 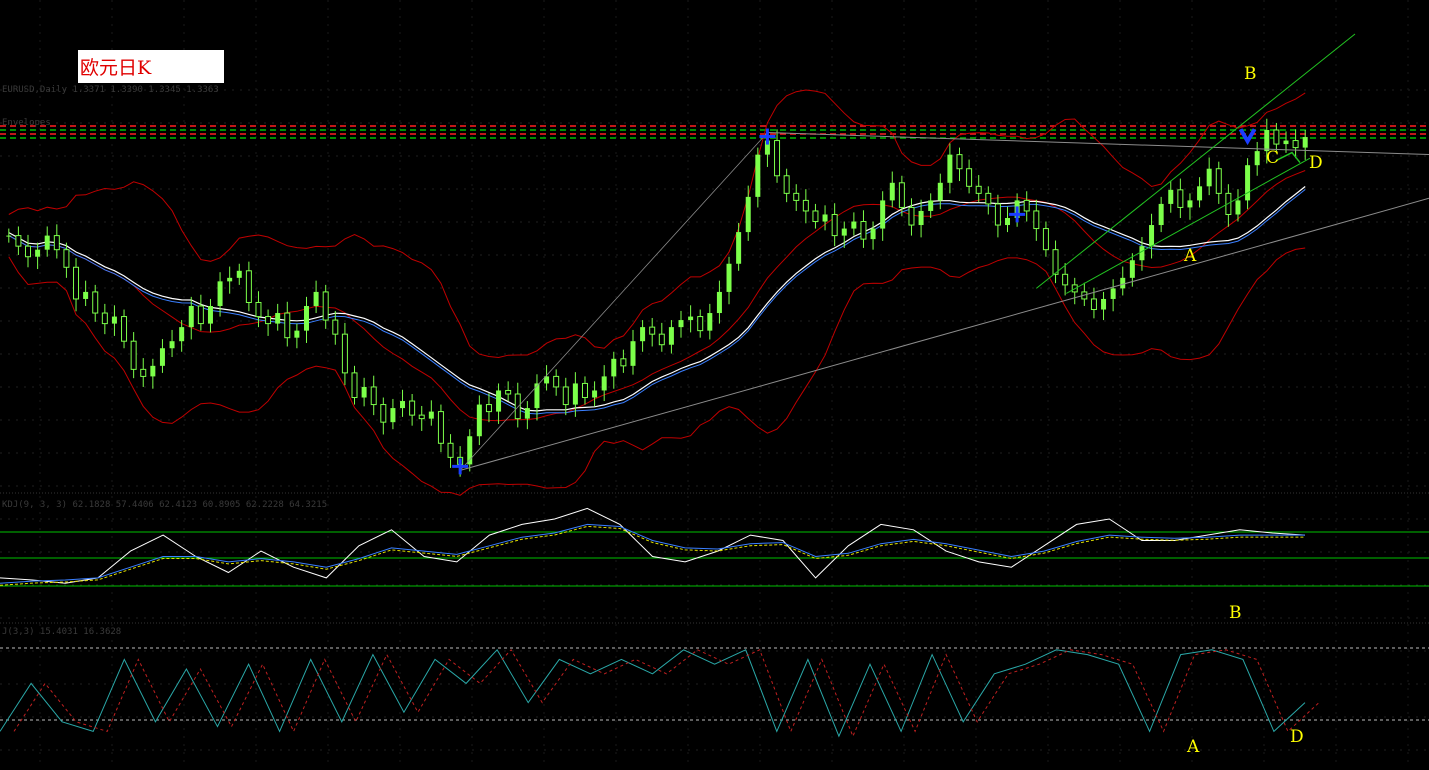 What do you see at coordinates (1297, 737) in the screenshot?
I see `j-point-label: D` at bounding box center [1297, 737].